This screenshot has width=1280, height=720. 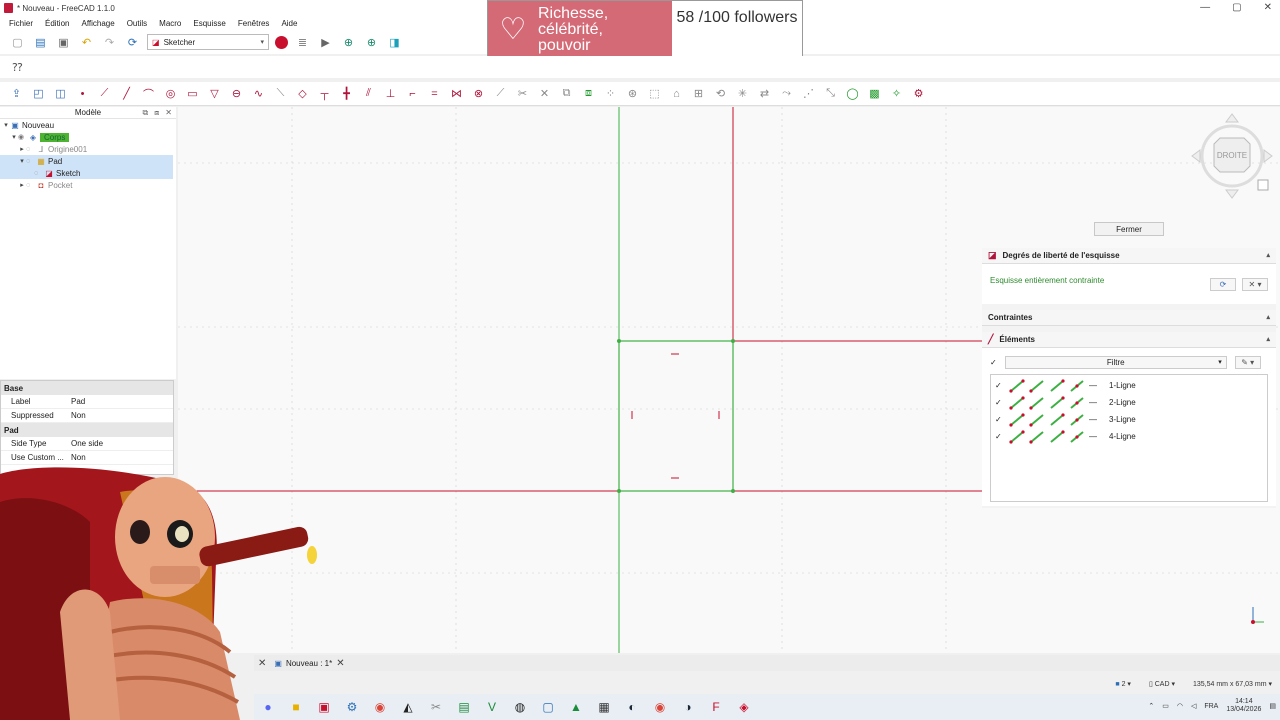 I want to click on elements-section-header: ╱ Éléments ▴, so click(x=1129, y=340).